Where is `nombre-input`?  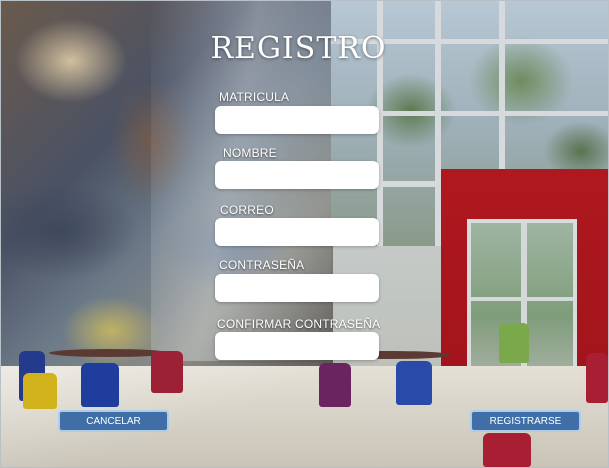 nombre-input is located at coordinates (297, 175).